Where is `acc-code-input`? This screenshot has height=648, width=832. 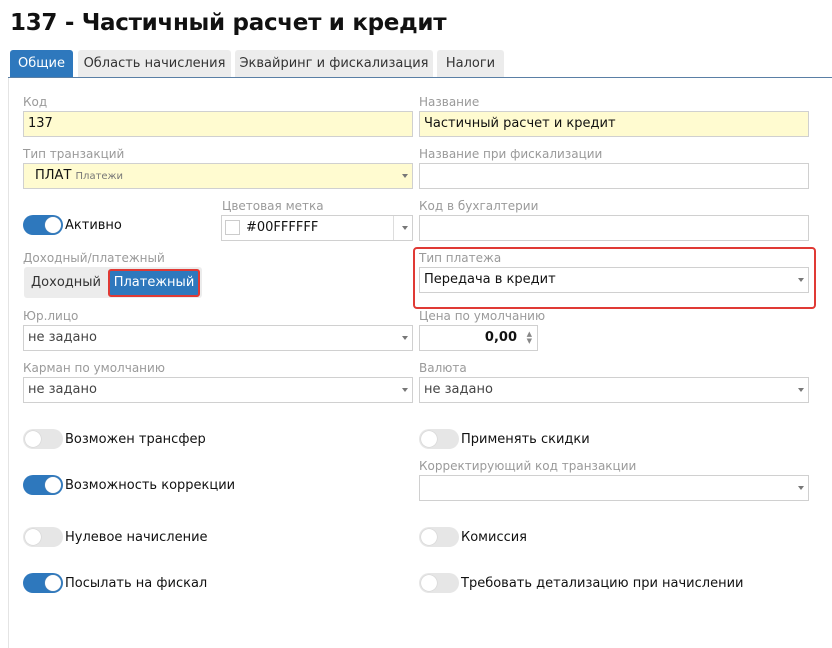
acc-code-input is located at coordinates (614, 228).